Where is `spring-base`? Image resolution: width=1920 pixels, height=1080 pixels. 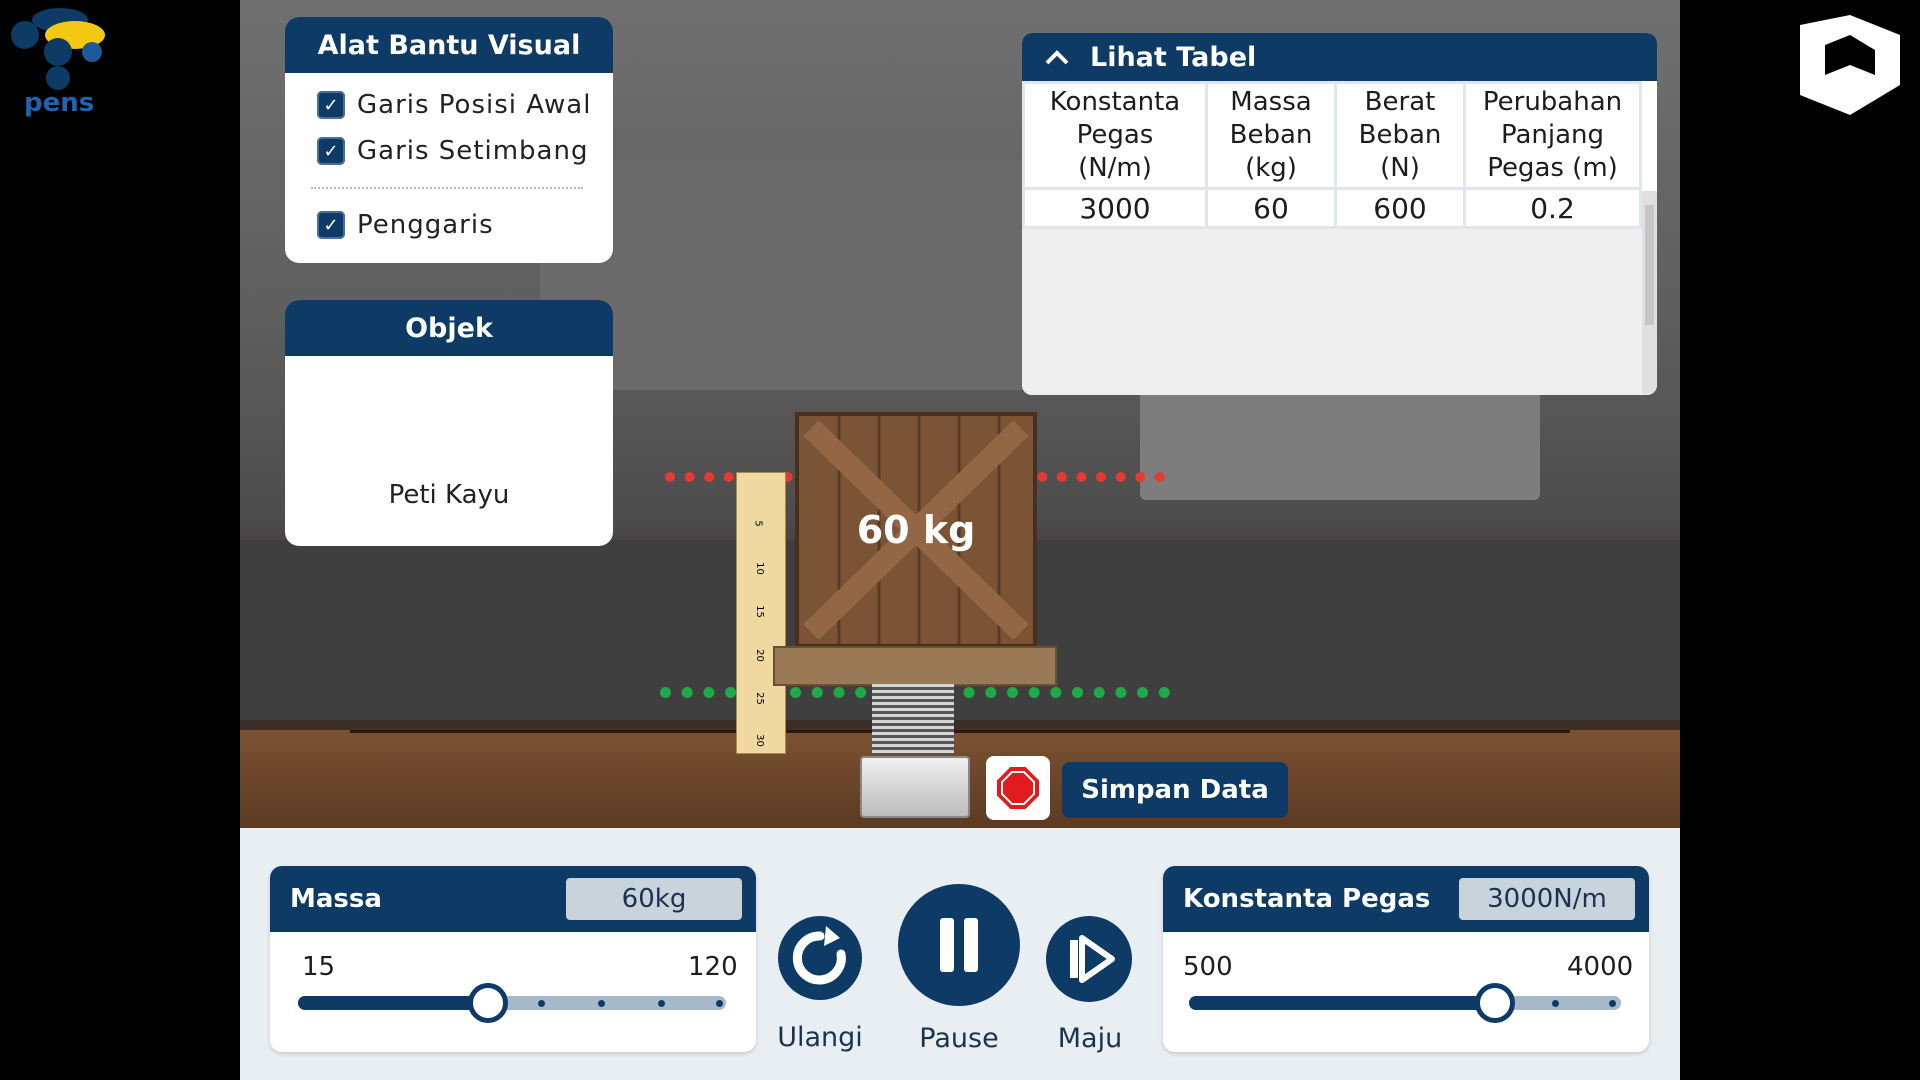
spring-base is located at coordinates (915, 787).